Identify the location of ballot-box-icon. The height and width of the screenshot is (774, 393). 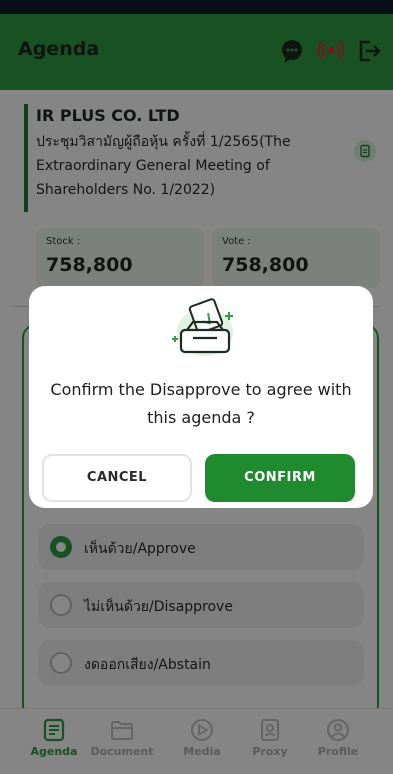
(202, 327).